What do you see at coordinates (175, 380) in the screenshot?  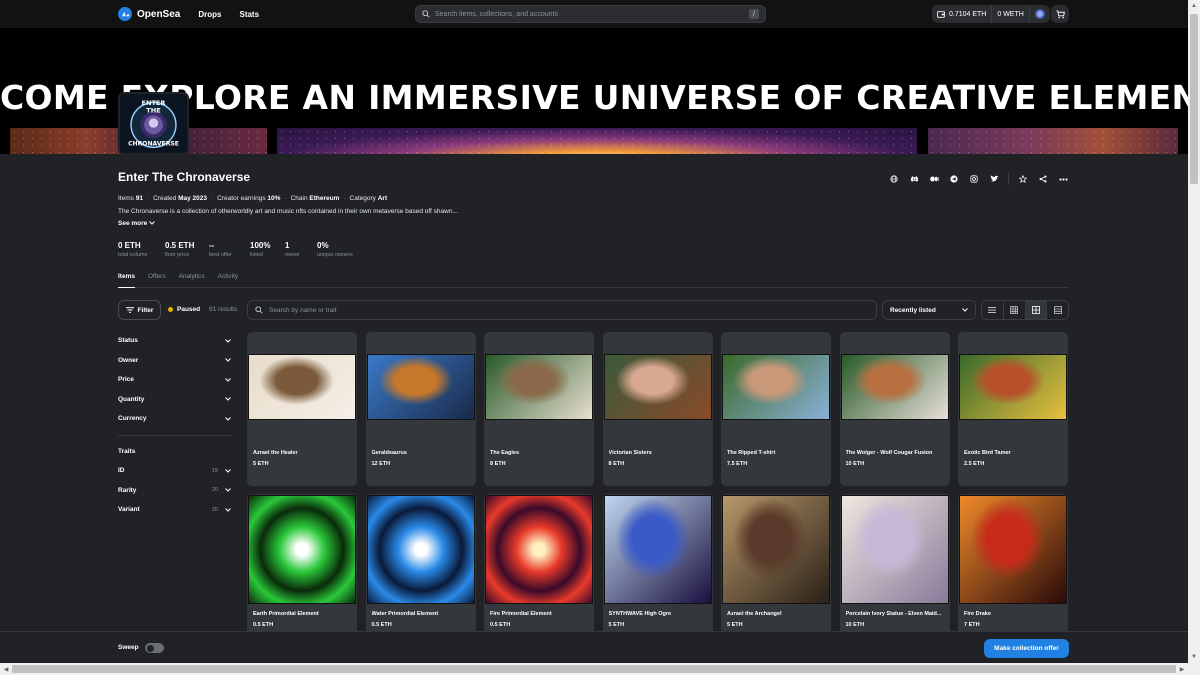 I see `filter-price: Price` at bounding box center [175, 380].